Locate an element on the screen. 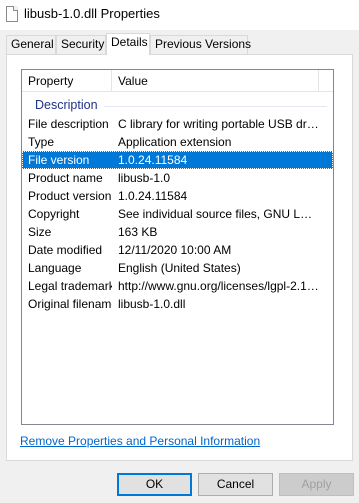  list-header: Property Value is located at coordinates (177, 81).